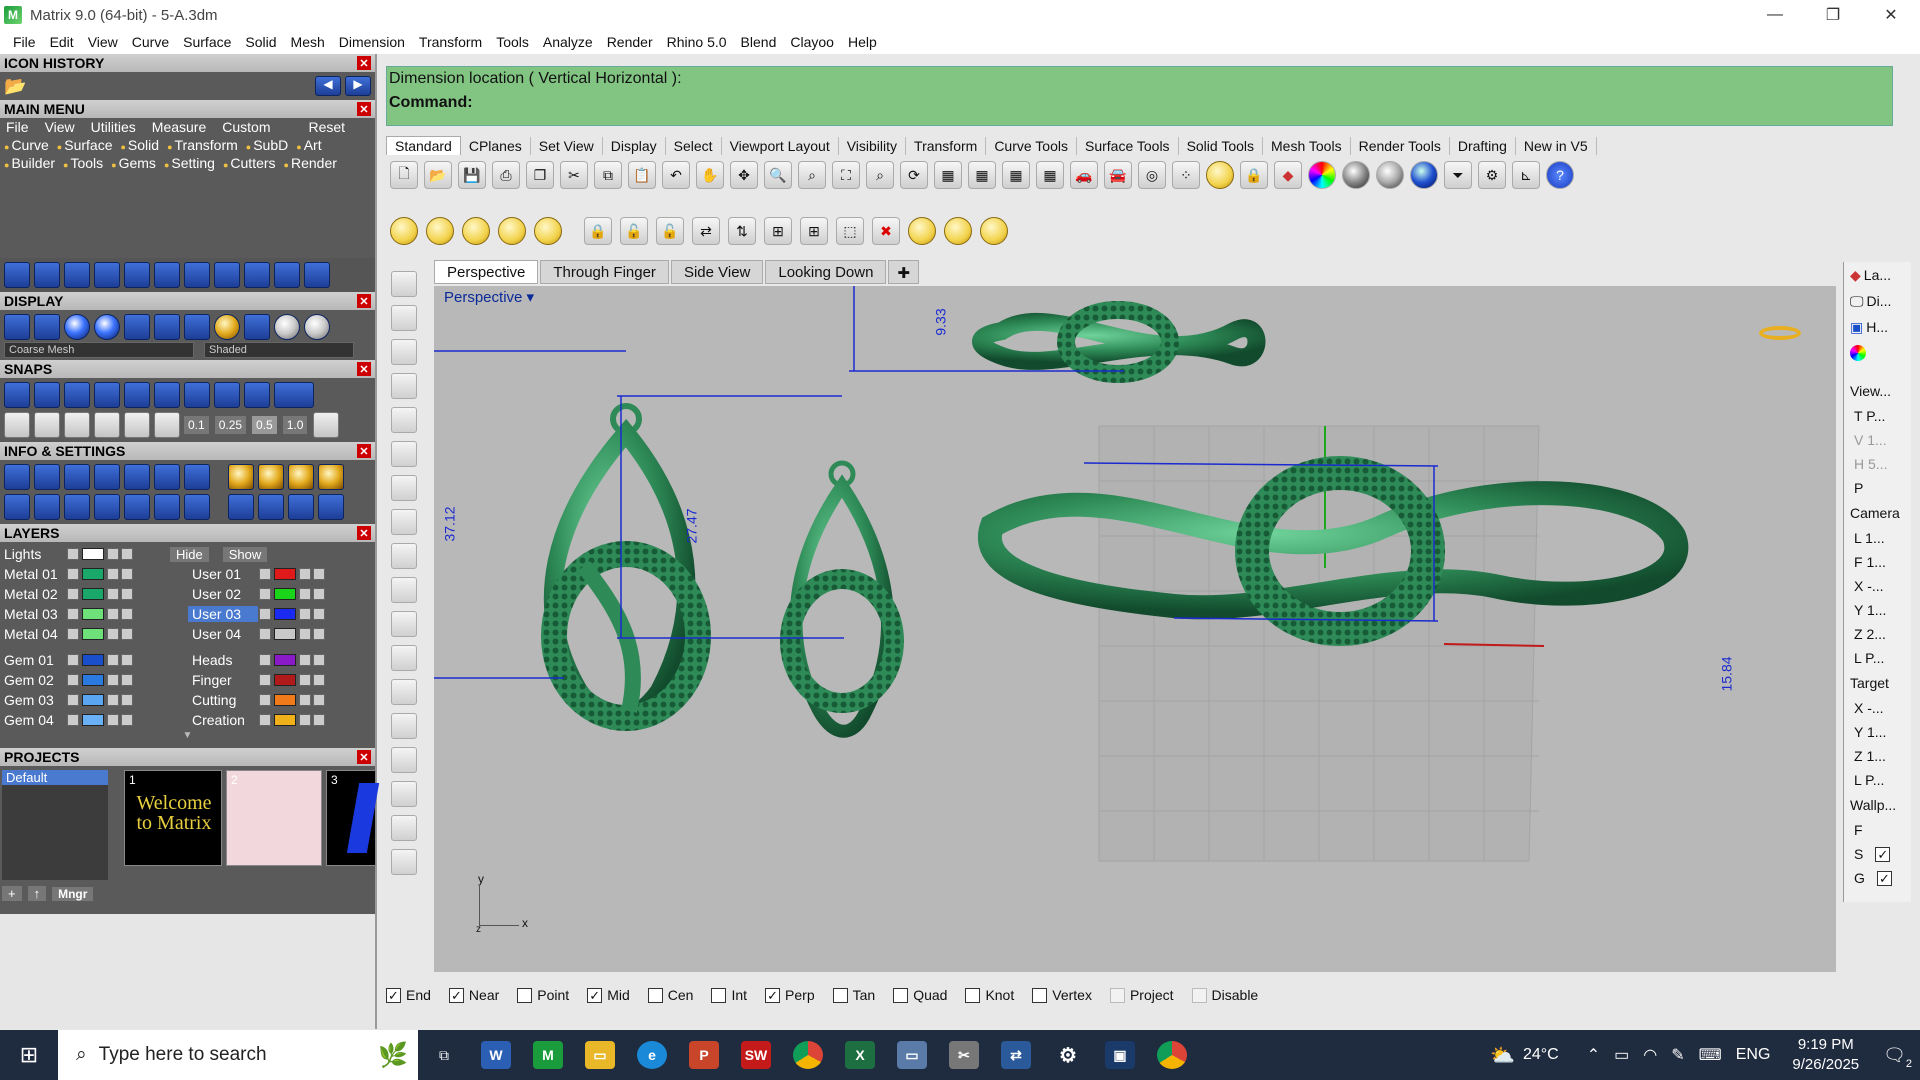 The width and height of the screenshot is (1920, 1080). I want to click on layer-heads: Heads, so click(223, 660).